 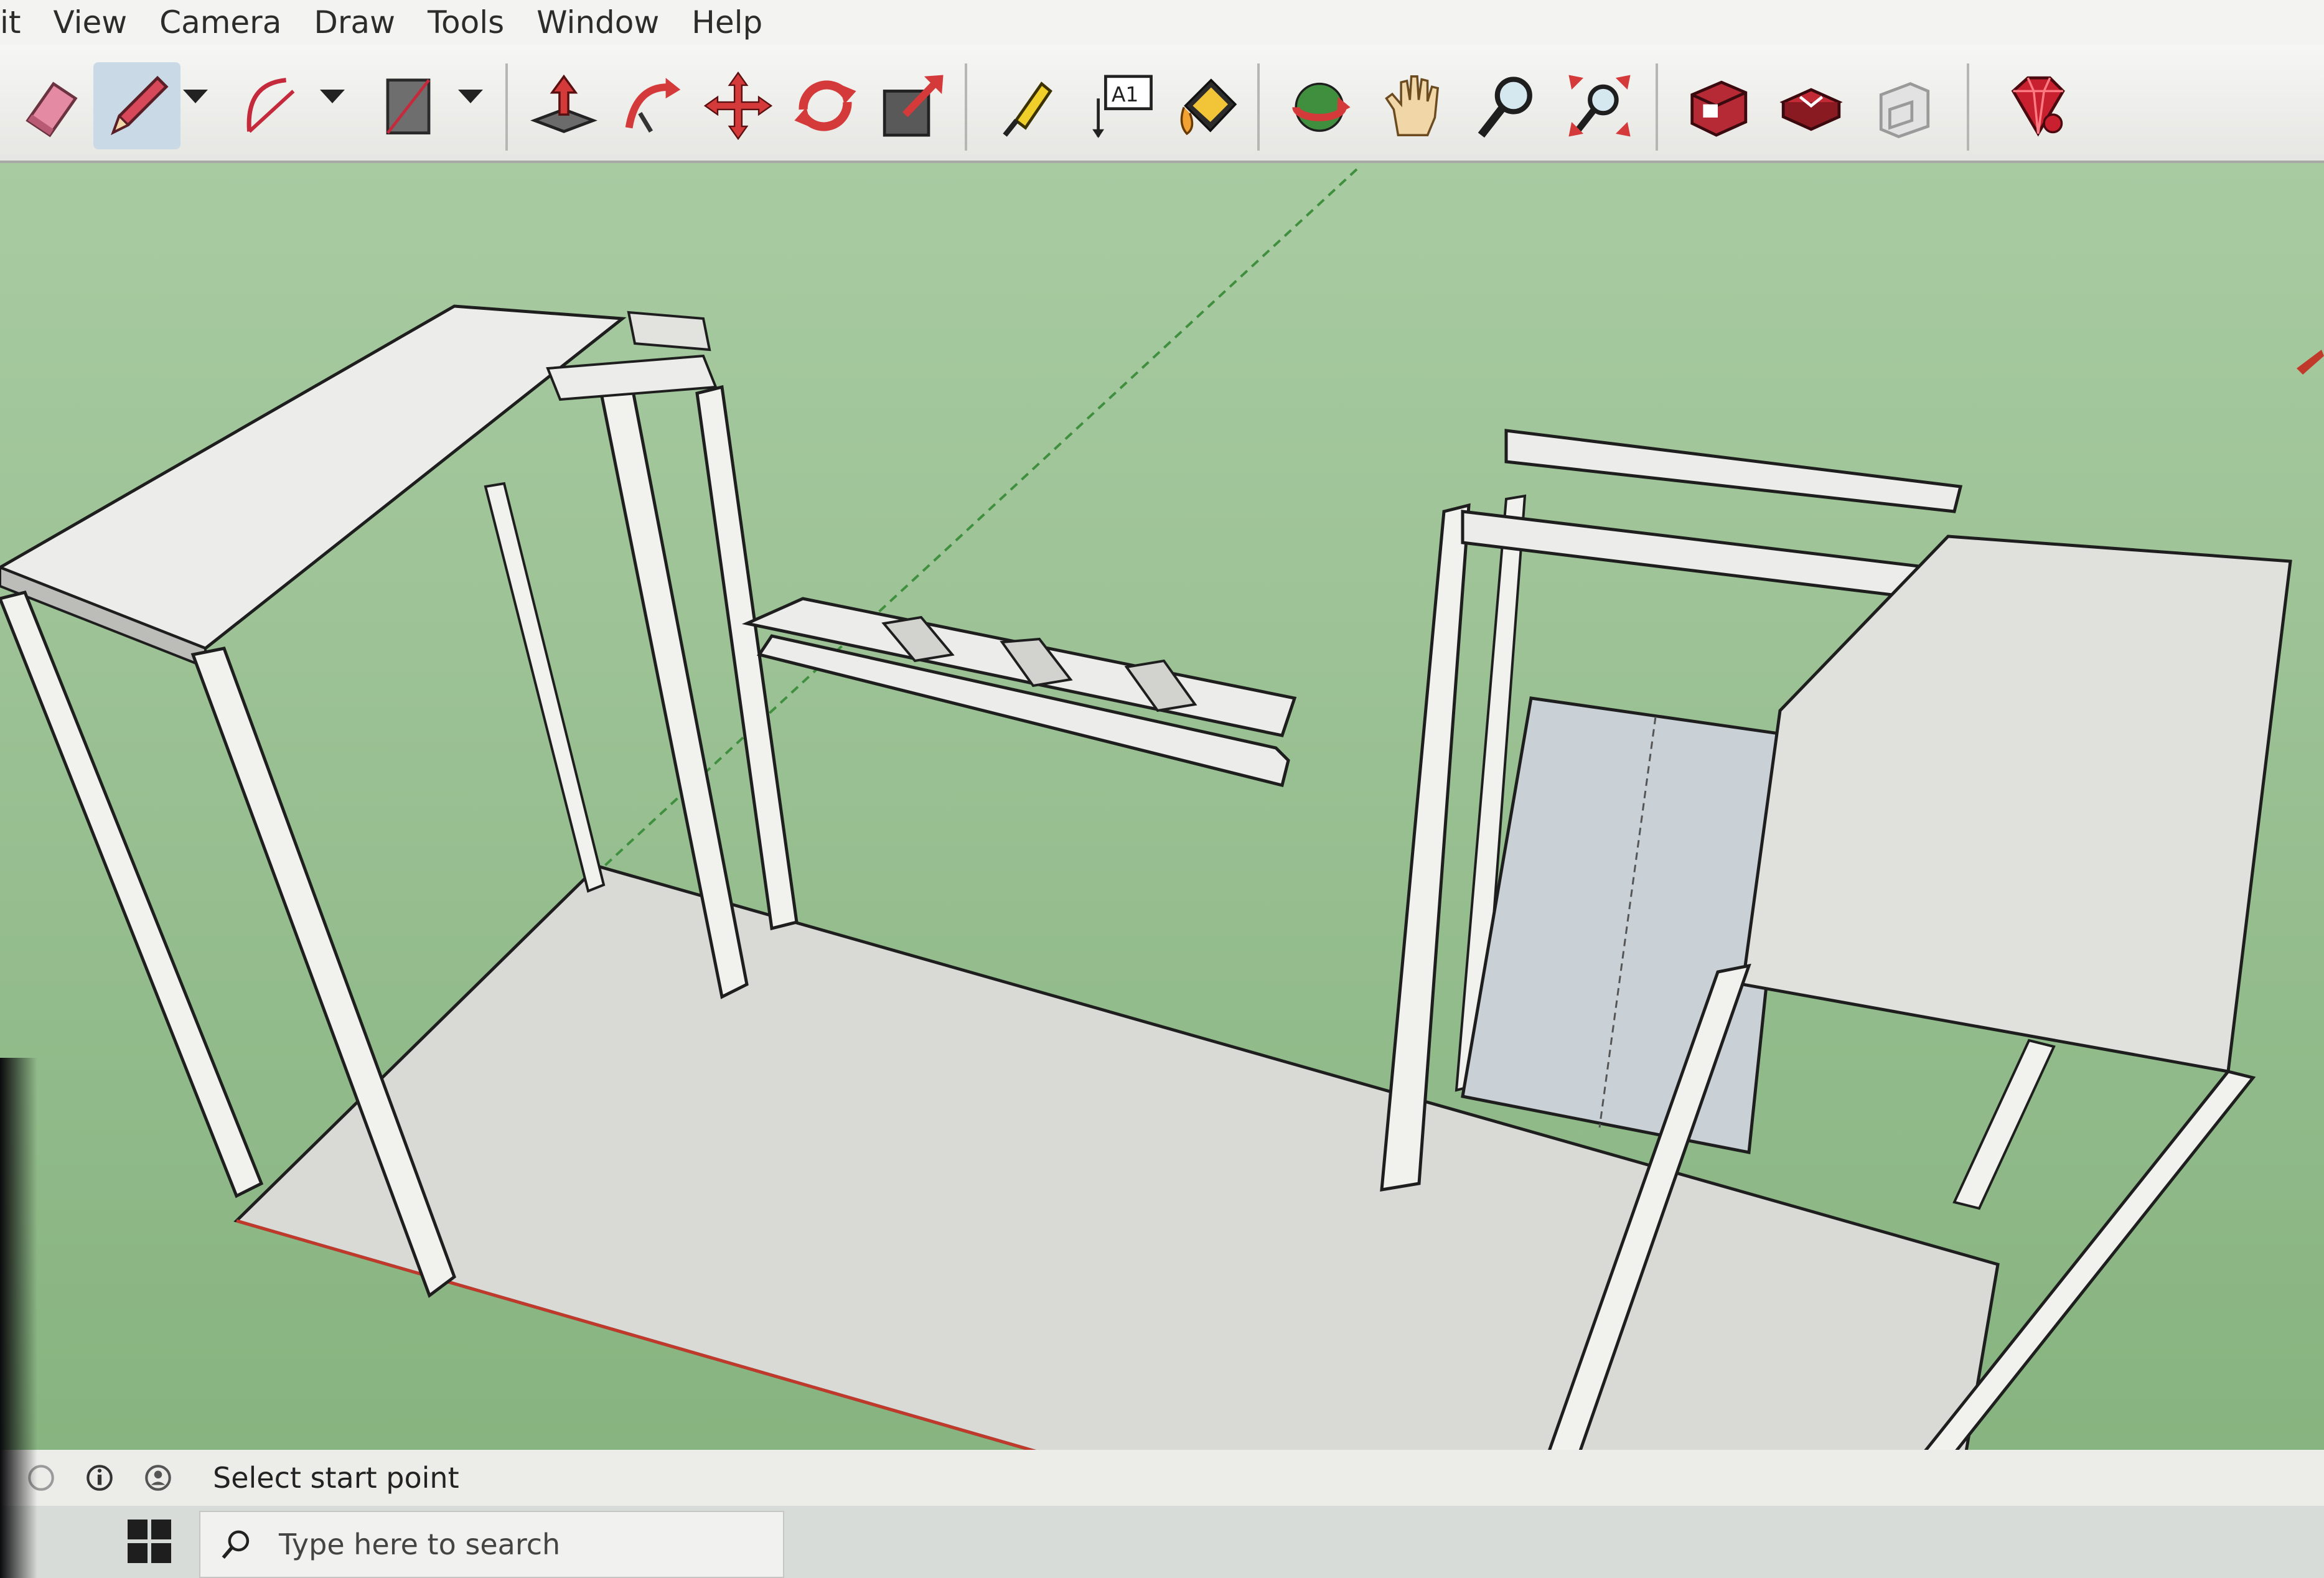 I want to click on text-tool-button: A1, so click(x=1120, y=105).